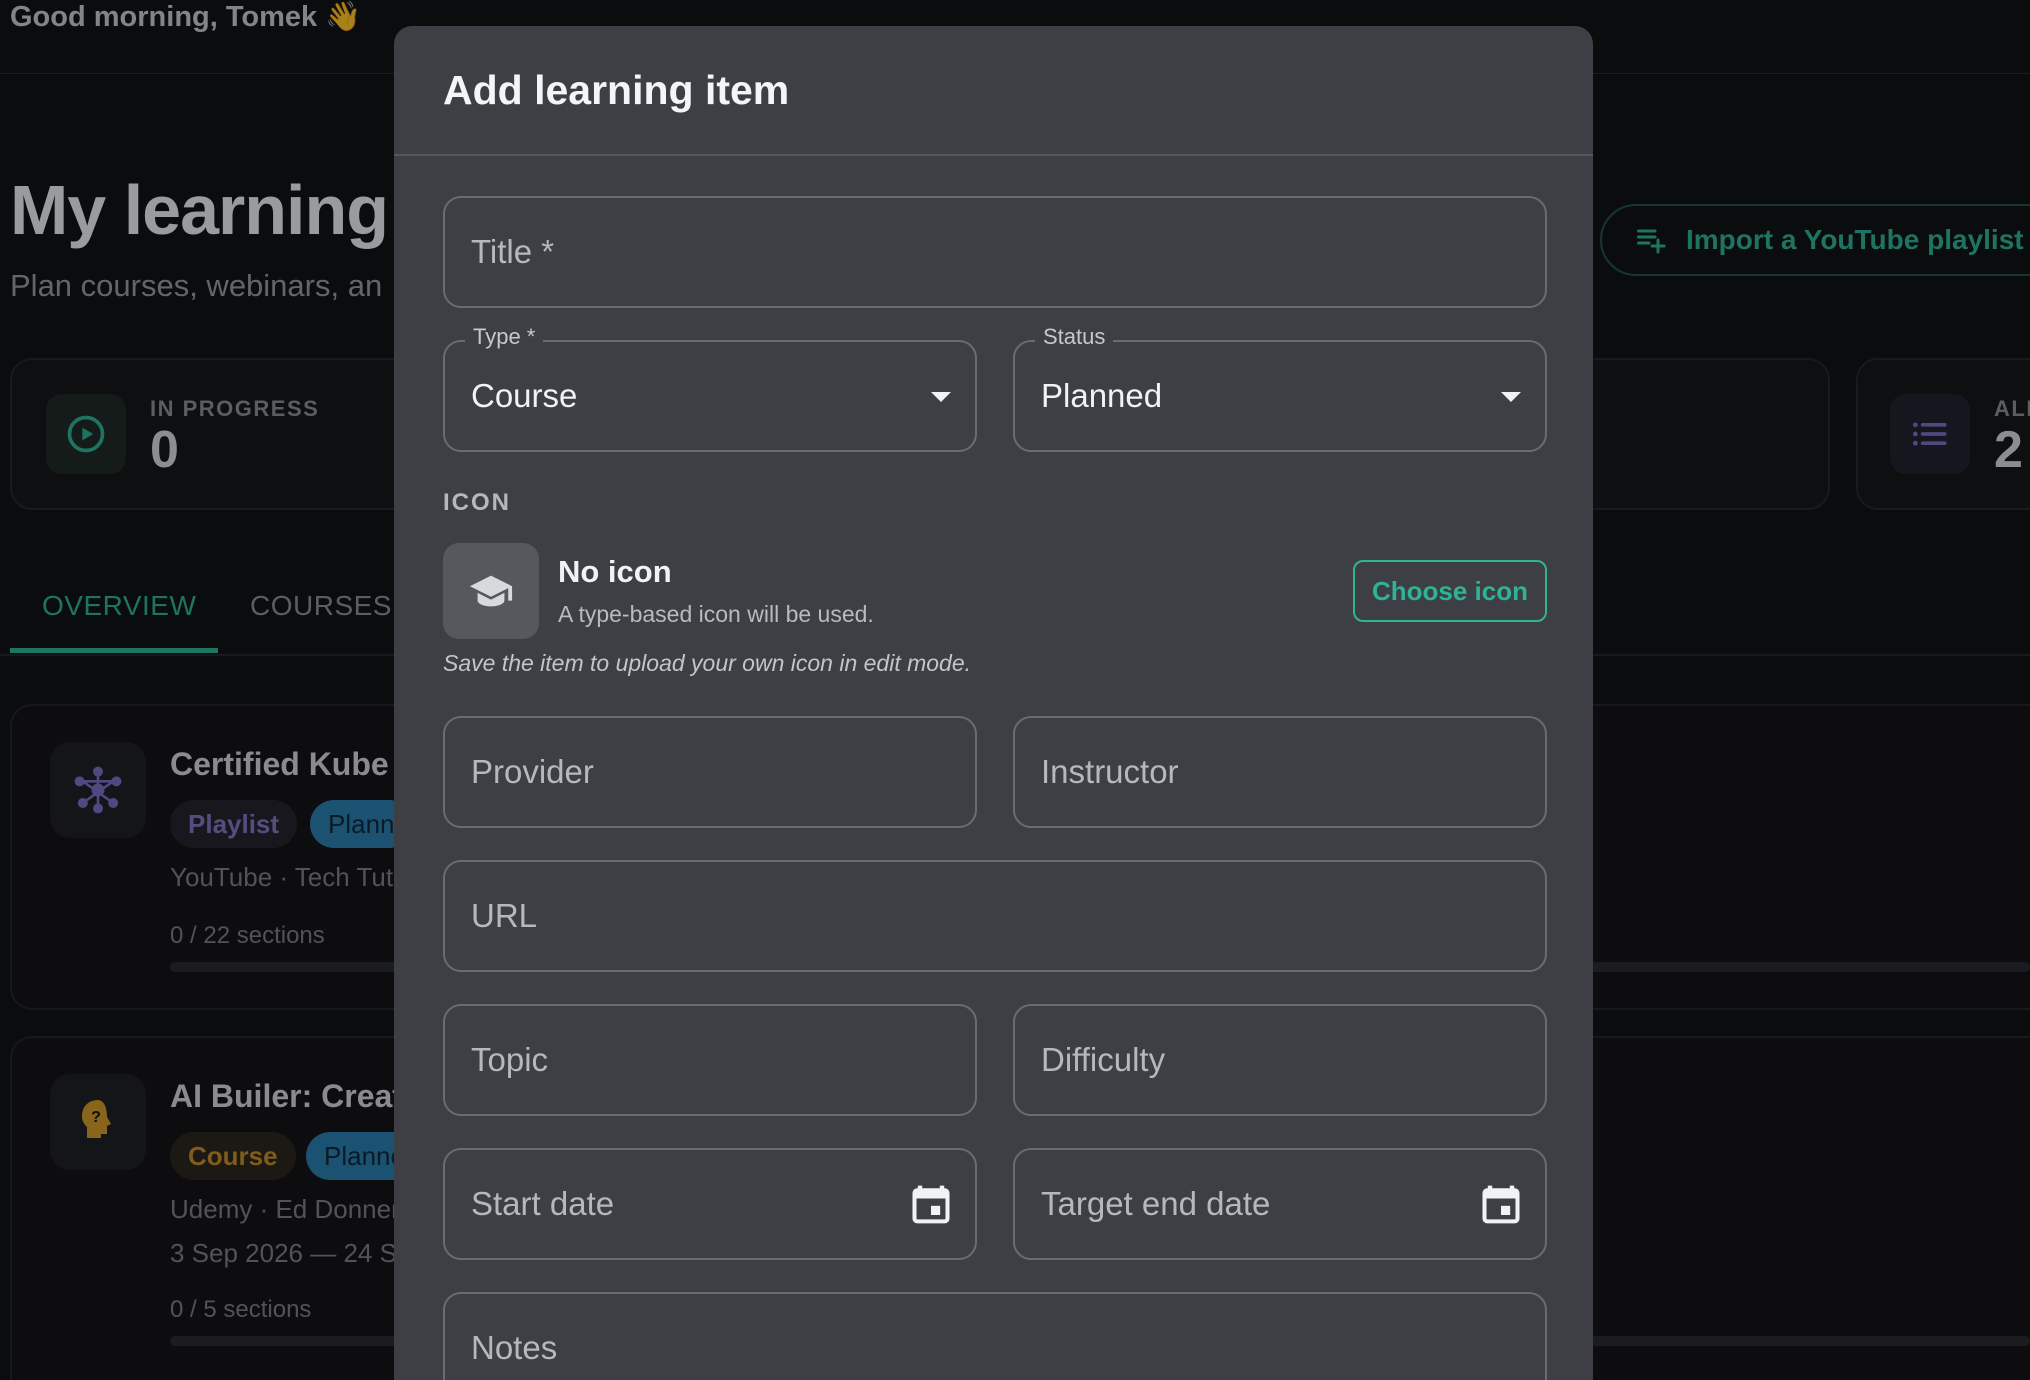 Image resolution: width=2030 pixels, height=1380 pixels. Describe the element at coordinates (993, 91) in the screenshot. I see `dialog-header: Add learning item` at that location.